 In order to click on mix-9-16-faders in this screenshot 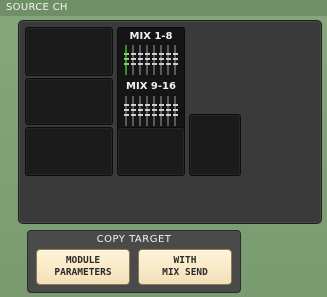, I will do `click(151, 111)`.